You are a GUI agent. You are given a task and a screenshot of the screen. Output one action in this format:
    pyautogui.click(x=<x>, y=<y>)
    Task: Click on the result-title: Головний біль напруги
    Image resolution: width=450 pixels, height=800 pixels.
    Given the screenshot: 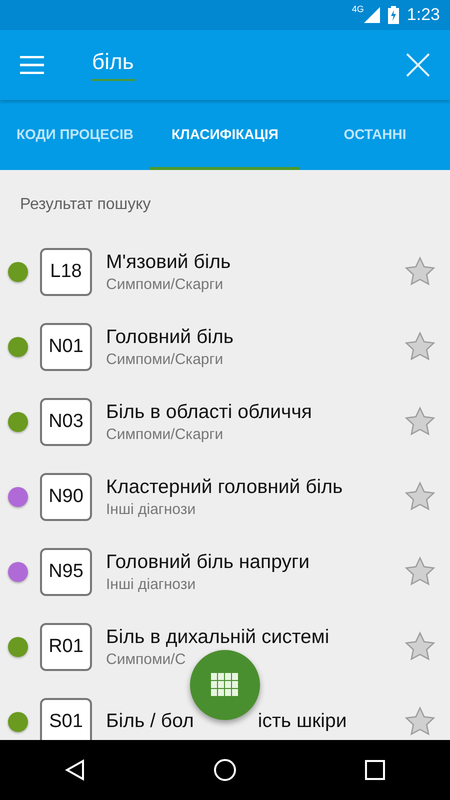 What is the action you would take?
    pyautogui.click(x=208, y=562)
    